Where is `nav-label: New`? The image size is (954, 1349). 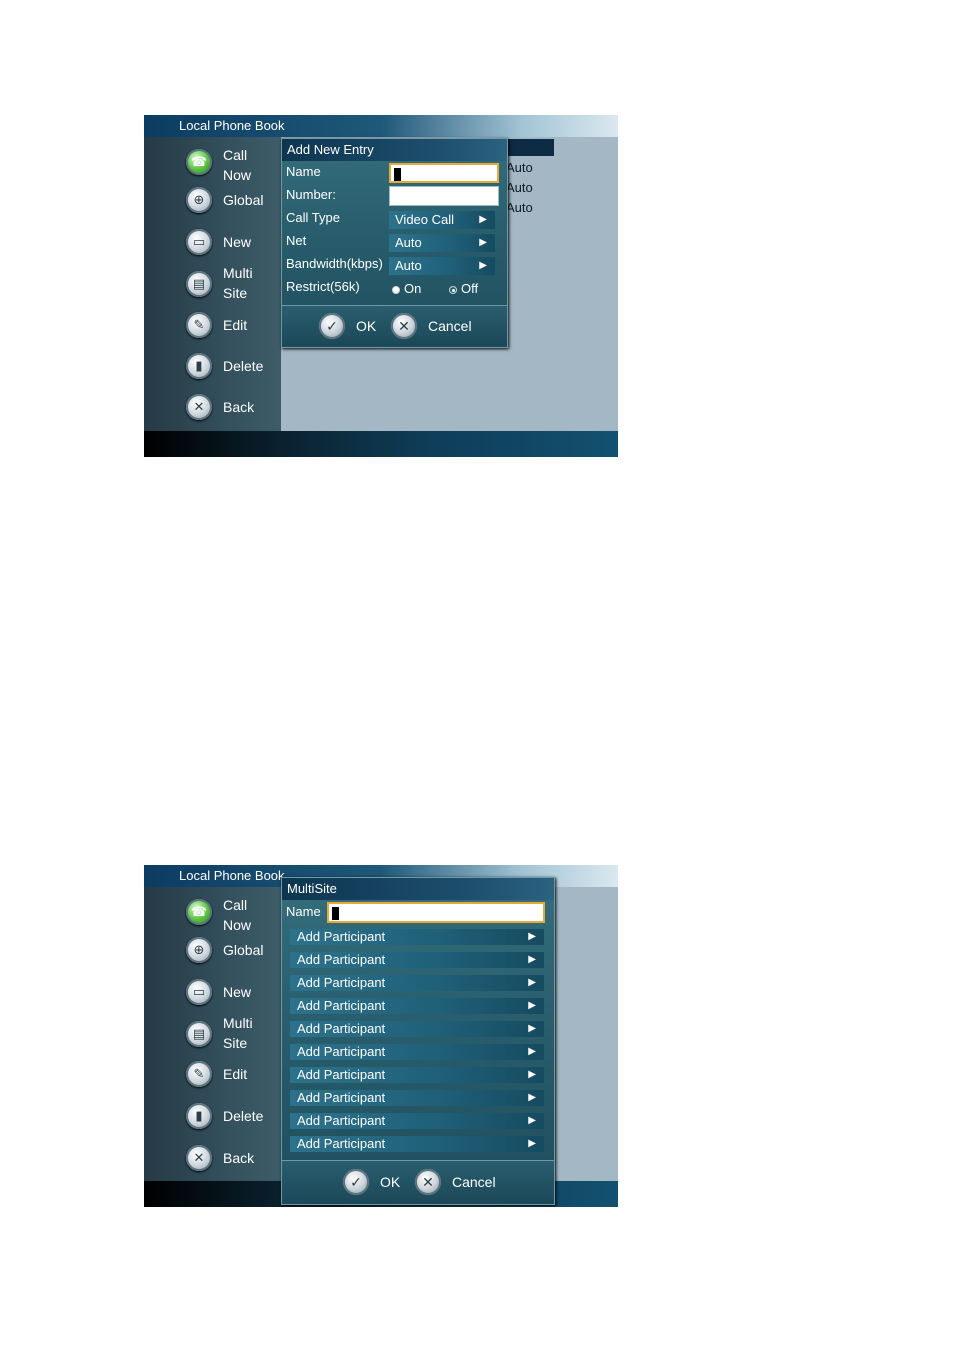
nav-label: New is located at coordinates (237, 242).